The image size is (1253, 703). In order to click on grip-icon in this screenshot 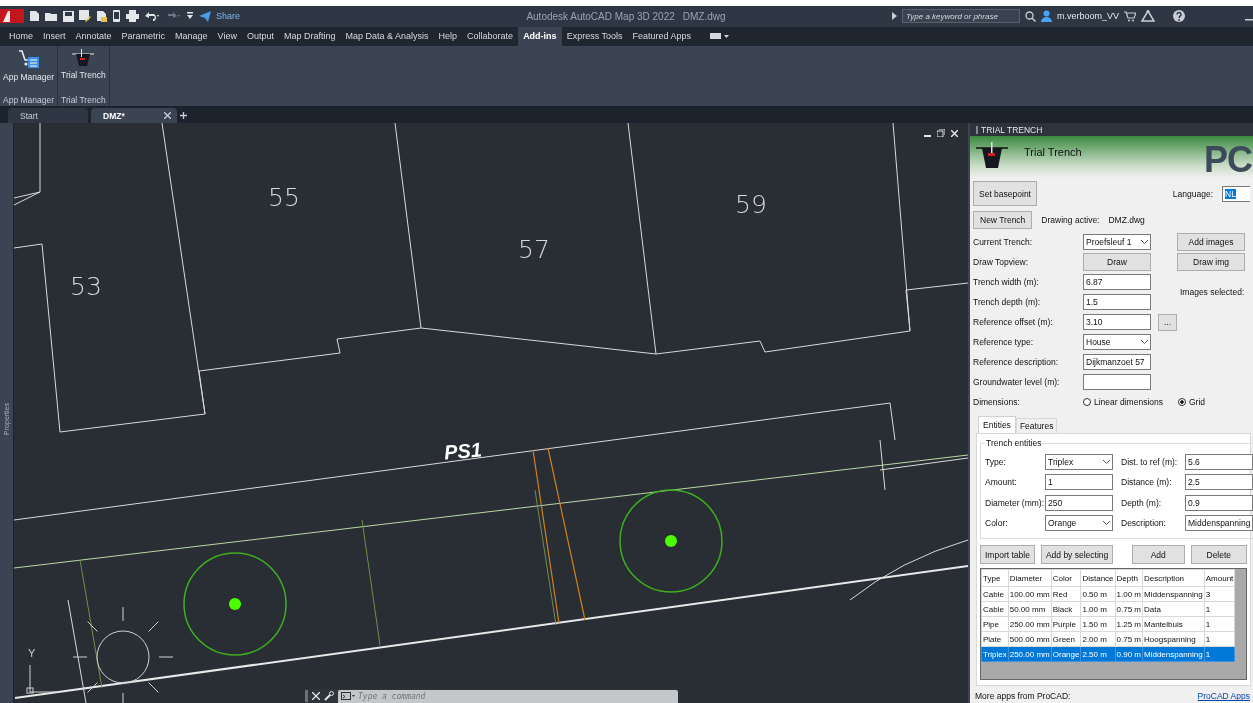, I will do `click(306, 696)`.